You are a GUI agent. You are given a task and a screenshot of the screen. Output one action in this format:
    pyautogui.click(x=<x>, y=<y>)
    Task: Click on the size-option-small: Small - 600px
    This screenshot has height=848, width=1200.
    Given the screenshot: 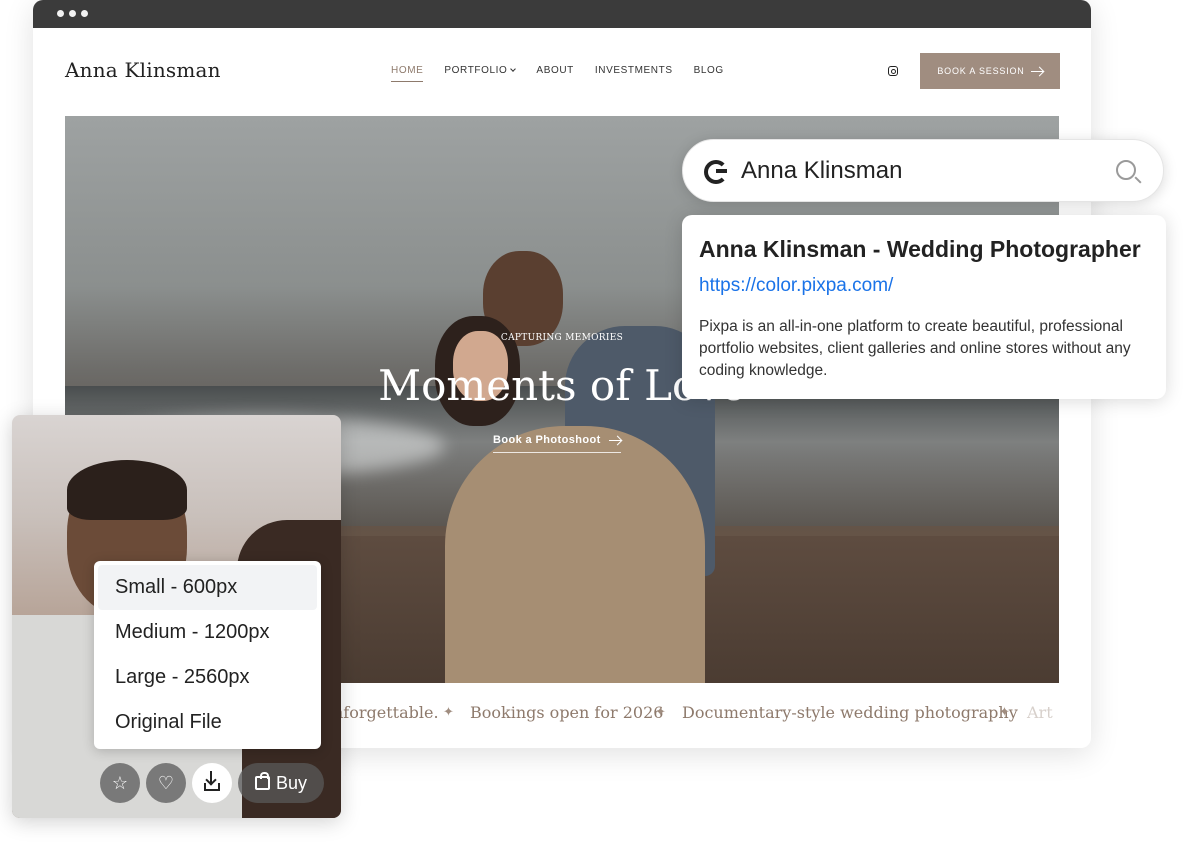 What is the action you would take?
    pyautogui.click(x=207, y=587)
    